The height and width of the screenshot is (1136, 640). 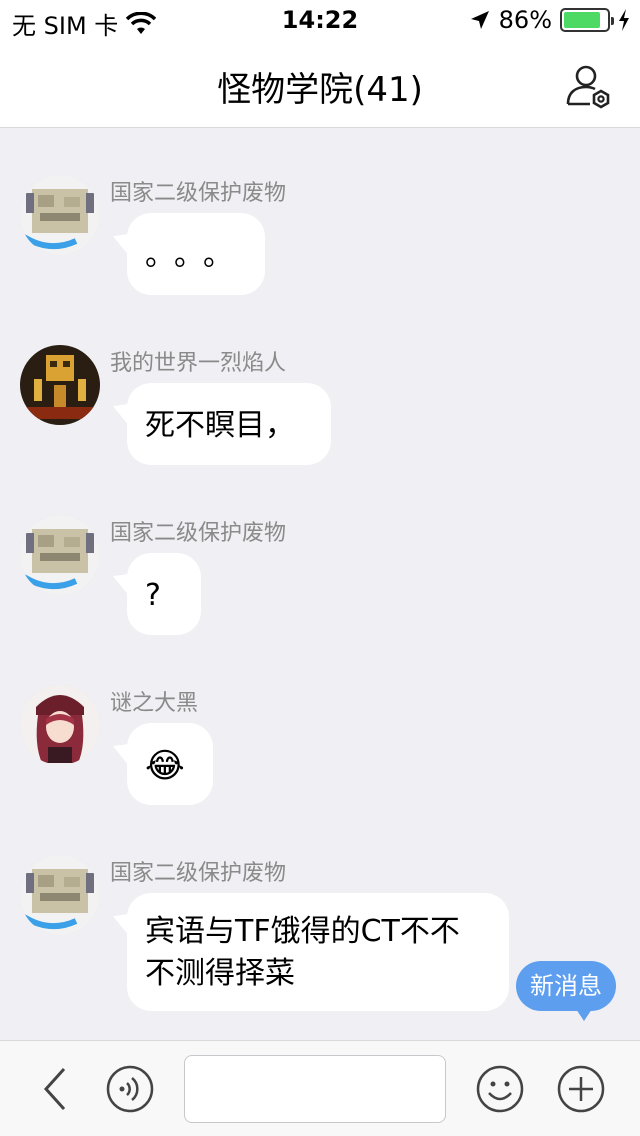 I want to click on battery-fill, so click(x=582, y=20).